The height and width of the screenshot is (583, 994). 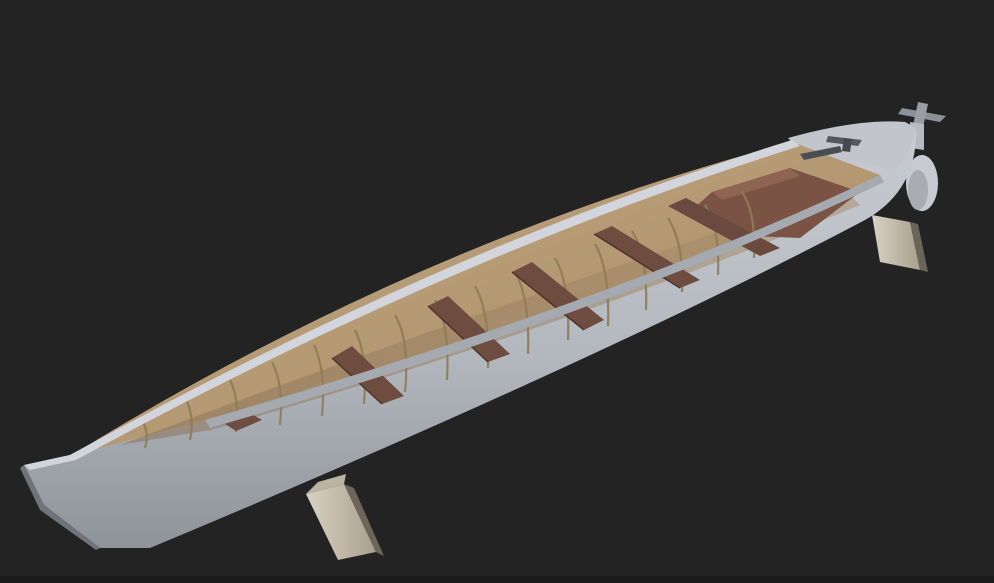 What do you see at coordinates (345, 517) in the screenshot?
I see `front-stand` at bounding box center [345, 517].